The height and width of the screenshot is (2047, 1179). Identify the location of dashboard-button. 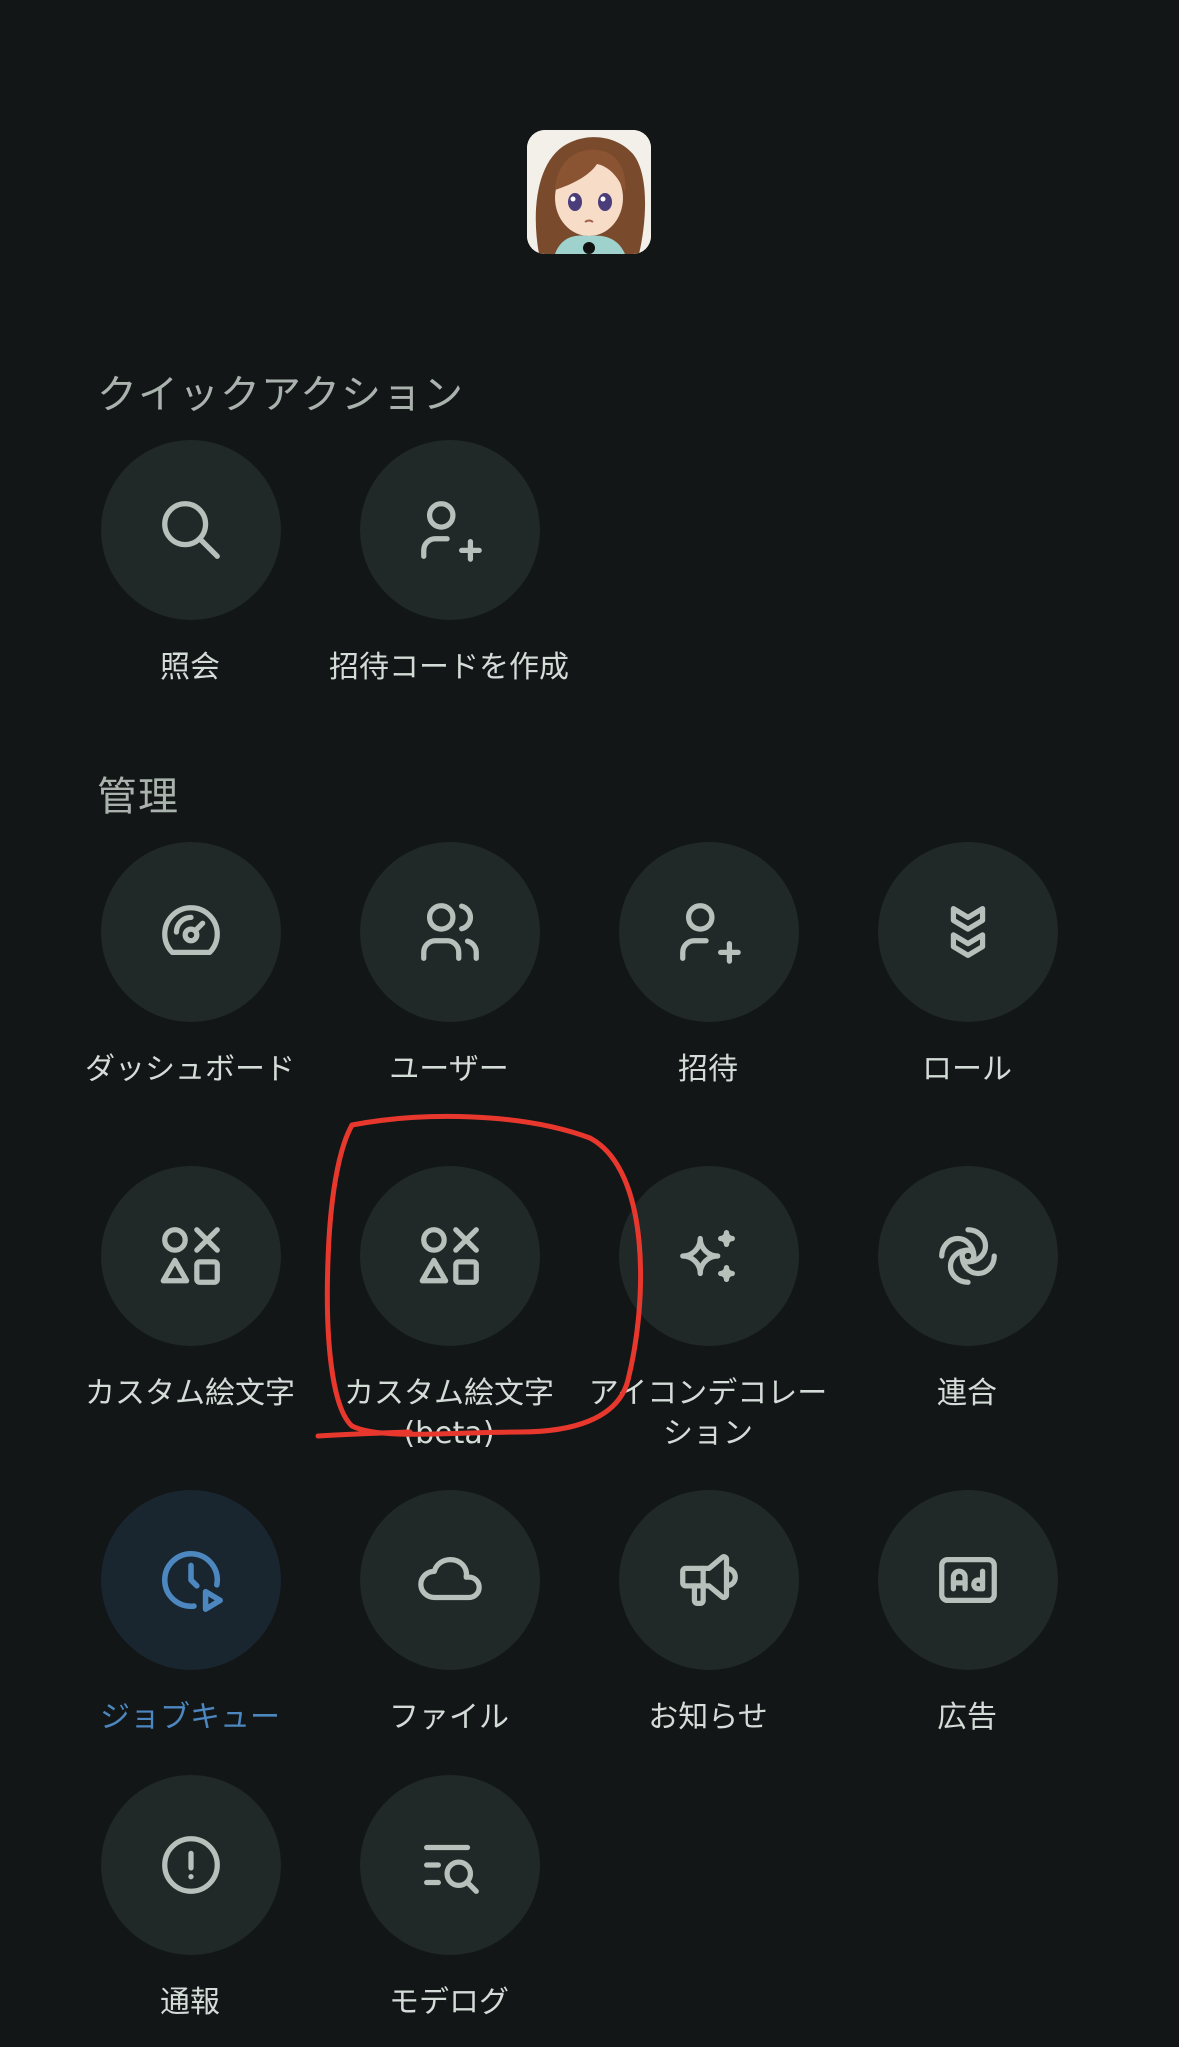
(191, 932).